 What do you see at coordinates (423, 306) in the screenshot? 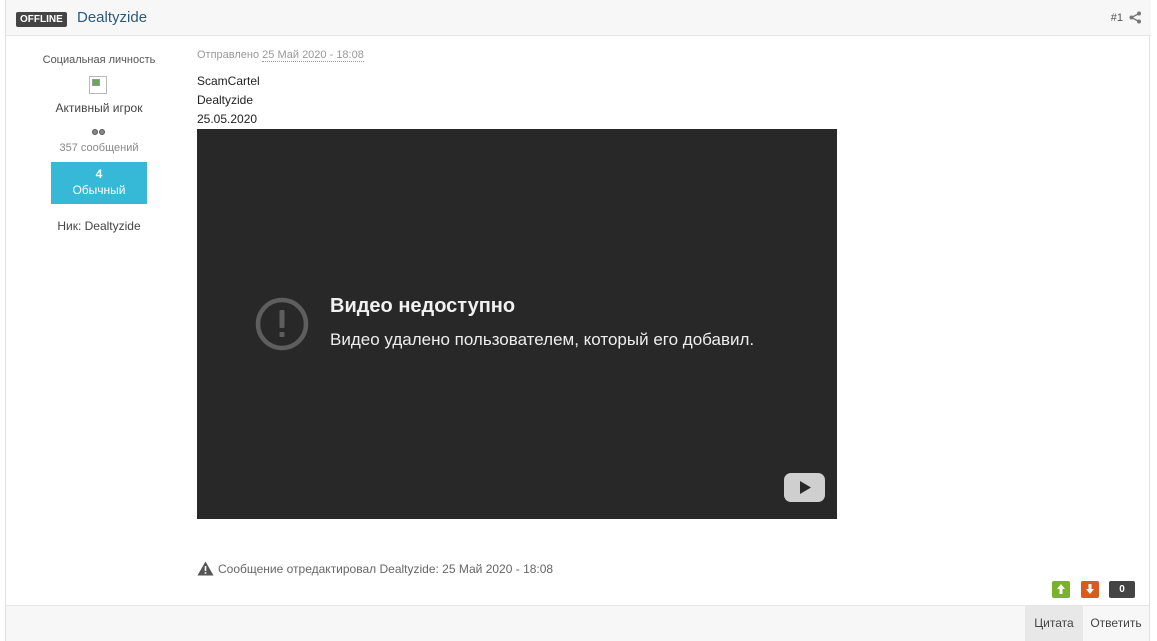
I see `video-unavailable-title: Видео недоступно` at bounding box center [423, 306].